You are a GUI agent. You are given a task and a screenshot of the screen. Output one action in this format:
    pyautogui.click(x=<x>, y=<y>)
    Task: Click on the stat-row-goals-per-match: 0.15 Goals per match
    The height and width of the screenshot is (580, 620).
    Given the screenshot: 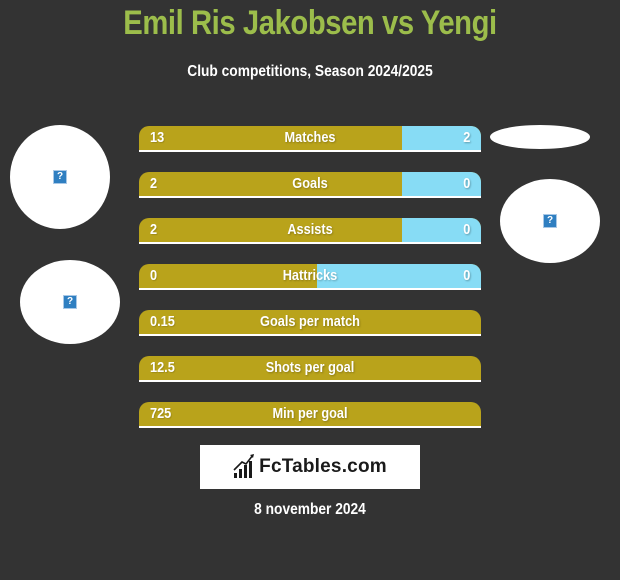 What is the action you would take?
    pyautogui.click(x=310, y=323)
    